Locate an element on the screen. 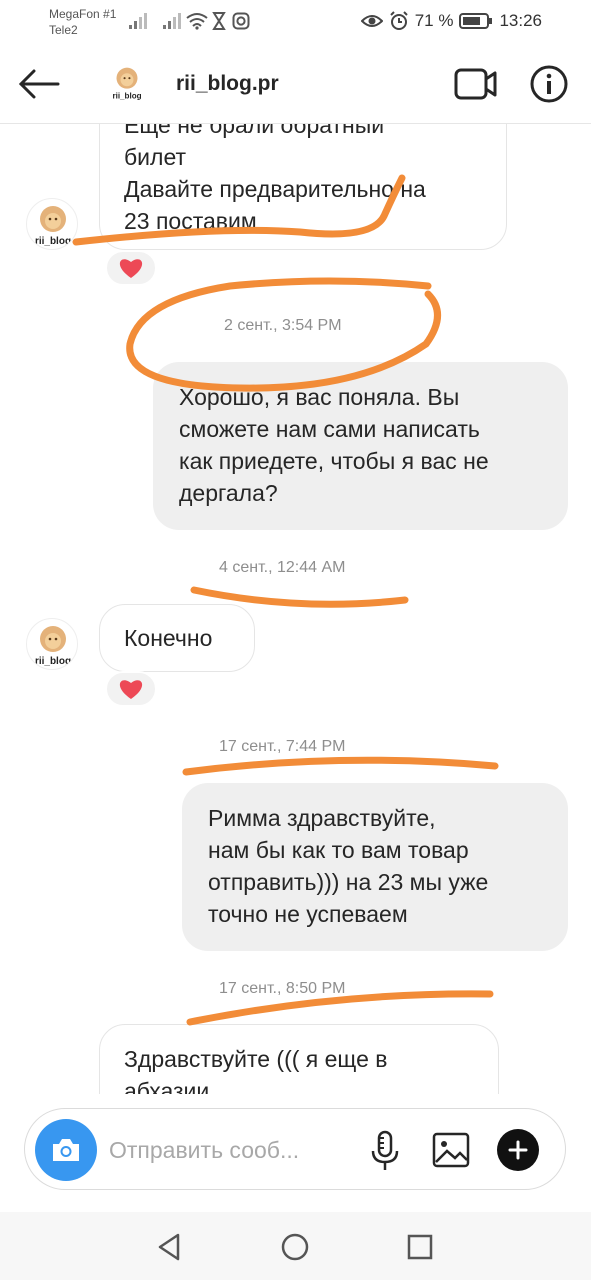  status-right: 71 % 13:26 is located at coordinates (451, 21).